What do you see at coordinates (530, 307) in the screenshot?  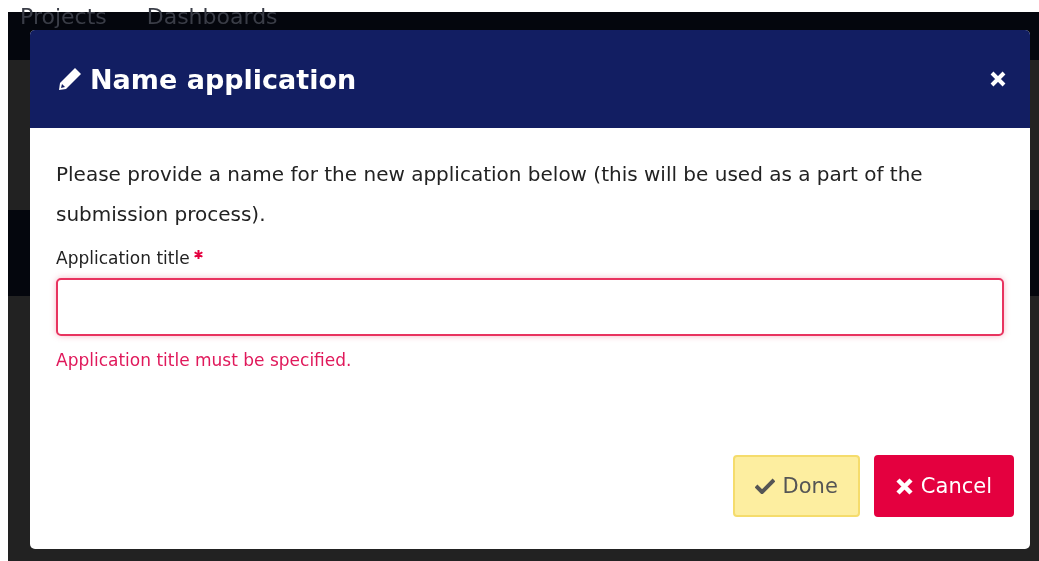 I see `title-input` at bounding box center [530, 307].